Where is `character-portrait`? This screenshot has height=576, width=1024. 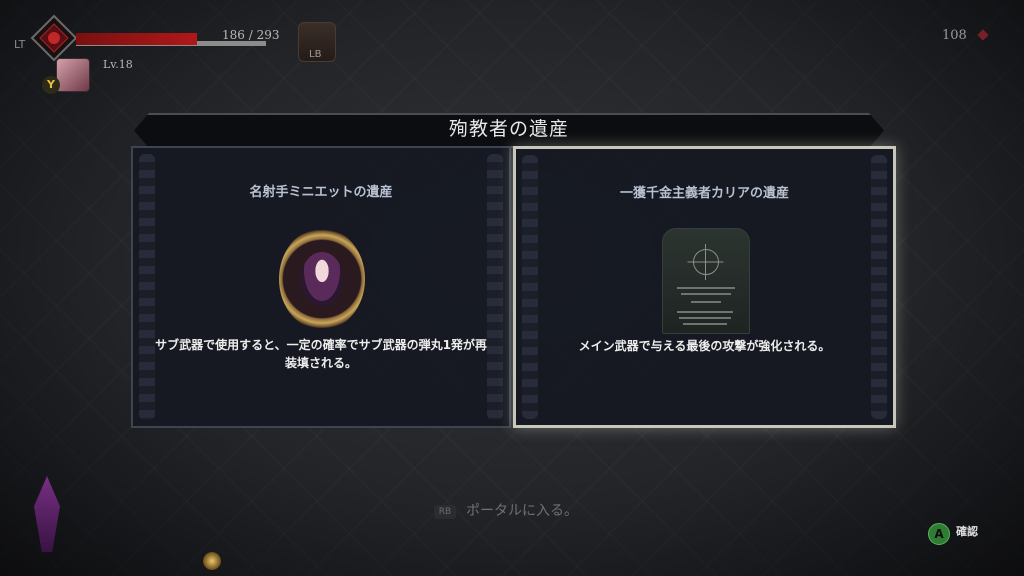
character-portrait is located at coordinates (73, 75).